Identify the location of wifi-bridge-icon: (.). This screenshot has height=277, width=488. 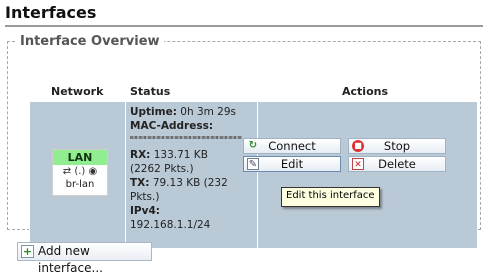
(80, 171).